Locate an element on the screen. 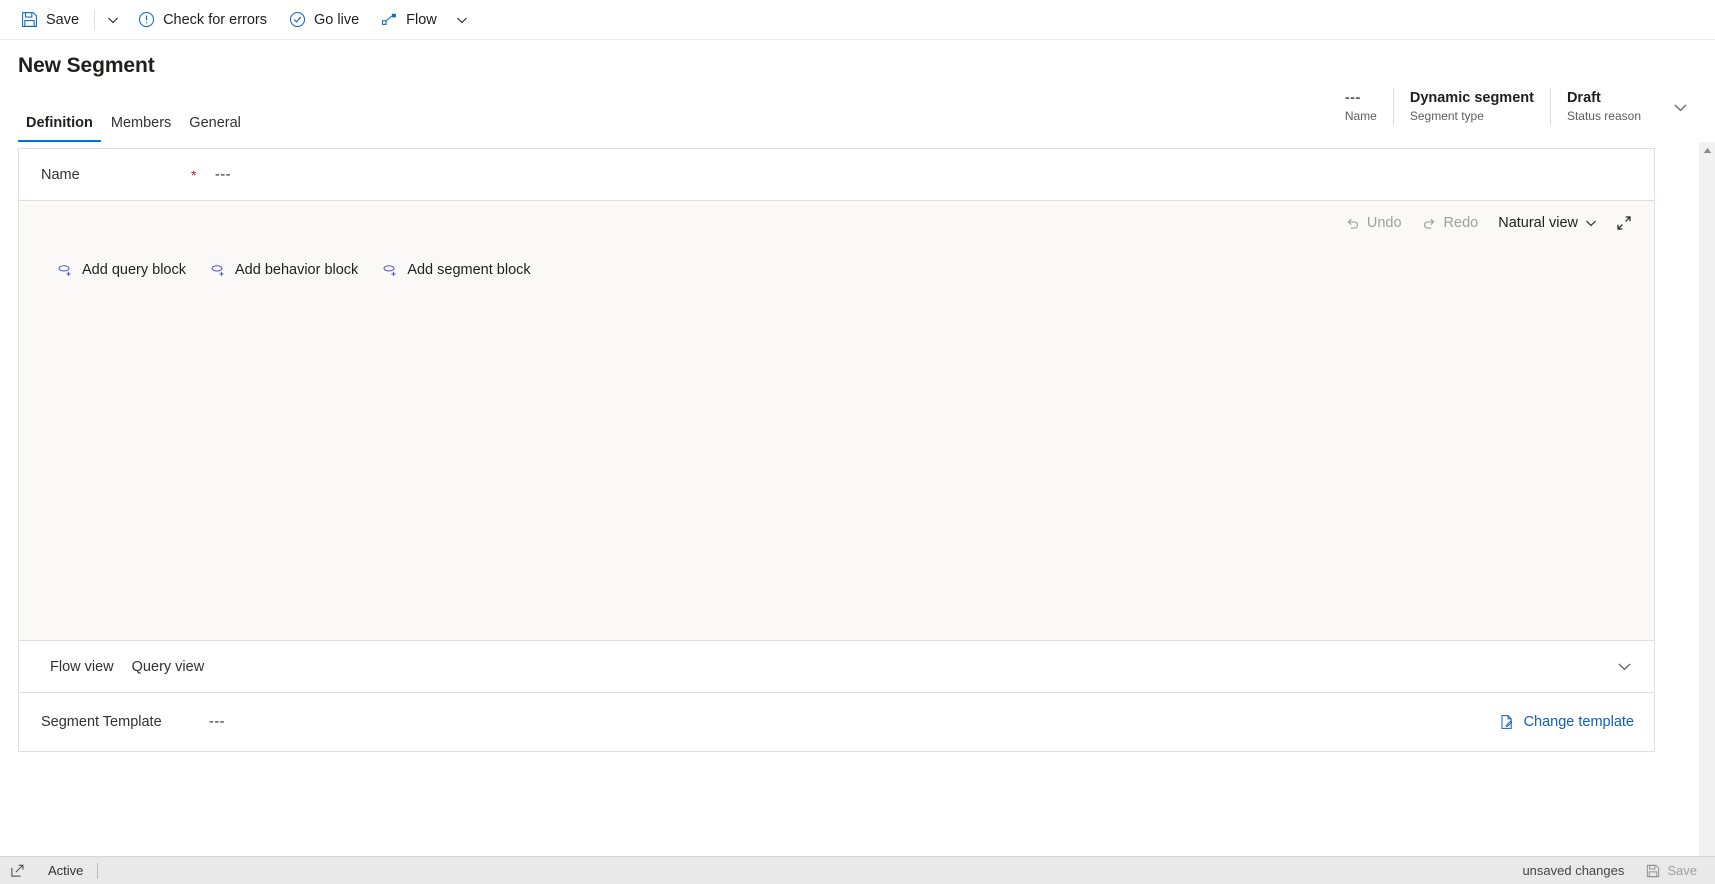 Image resolution: width=1715 pixels, height=884 pixels. scroll-up-arrow-icon is located at coordinates (1707, 150).